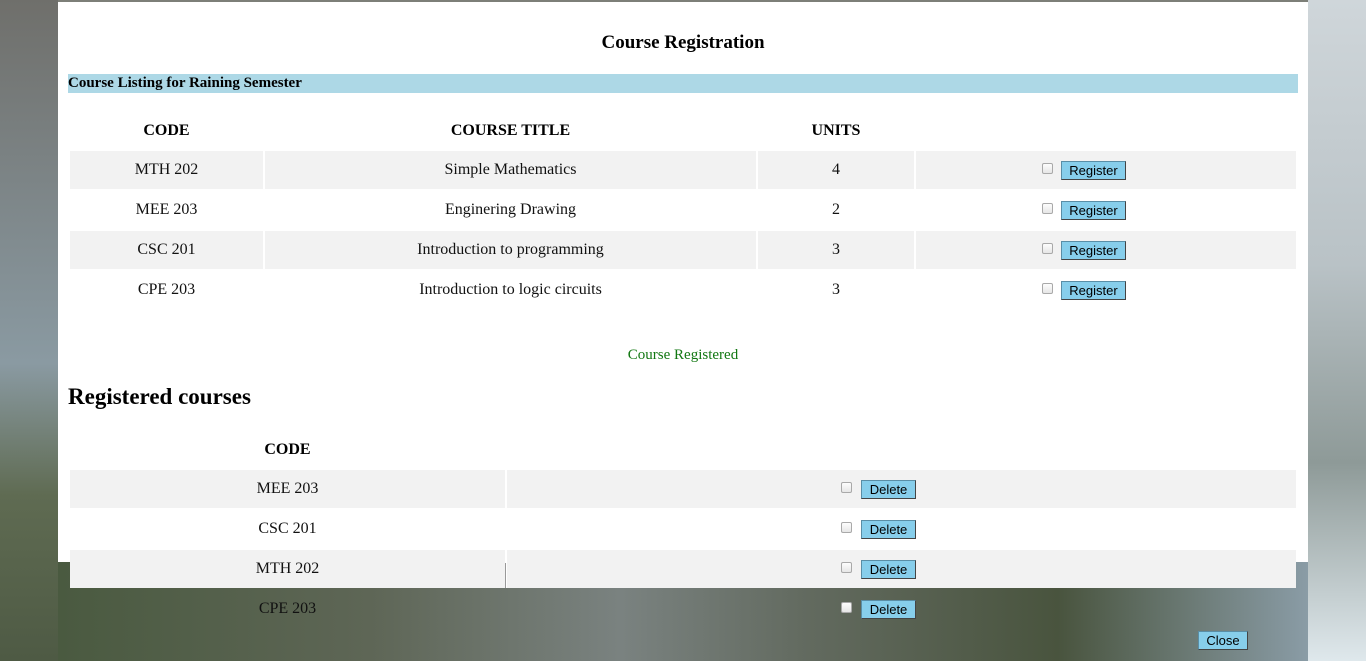 This screenshot has height=661, width=1366. Describe the element at coordinates (287, 568) in the screenshot. I see `registered-course-code: MTH 202` at that location.